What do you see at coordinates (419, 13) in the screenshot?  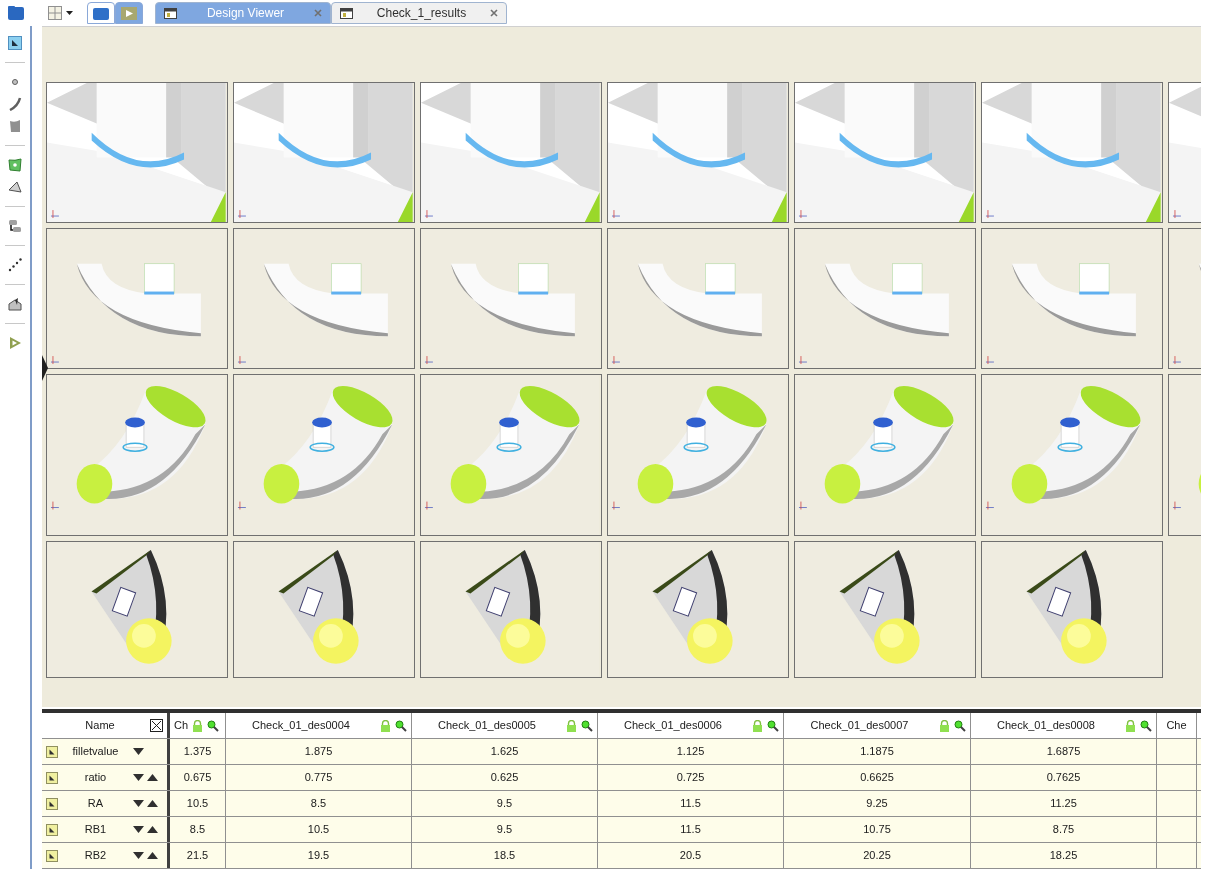 I see `tab: Check_1_results` at bounding box center [419, 13].